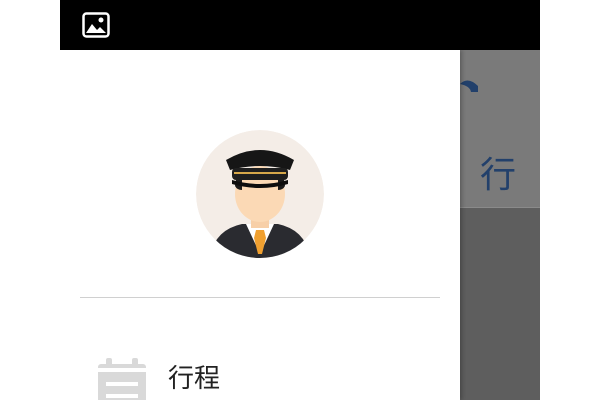  Describe the element at coordinates (300, 25) in the screenshot. I see `status-bar` at that location.